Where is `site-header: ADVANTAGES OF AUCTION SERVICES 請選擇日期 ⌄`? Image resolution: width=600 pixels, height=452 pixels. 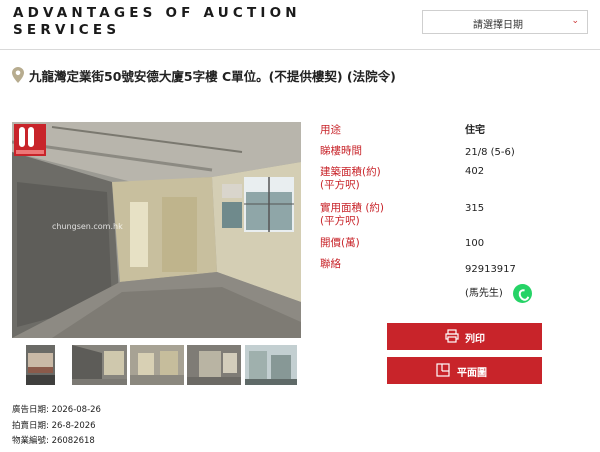 site-header: ADVANTAGES OF AUCTION SERVICES 請選擇日期 ⌄ is located at coordinates (300, 25).